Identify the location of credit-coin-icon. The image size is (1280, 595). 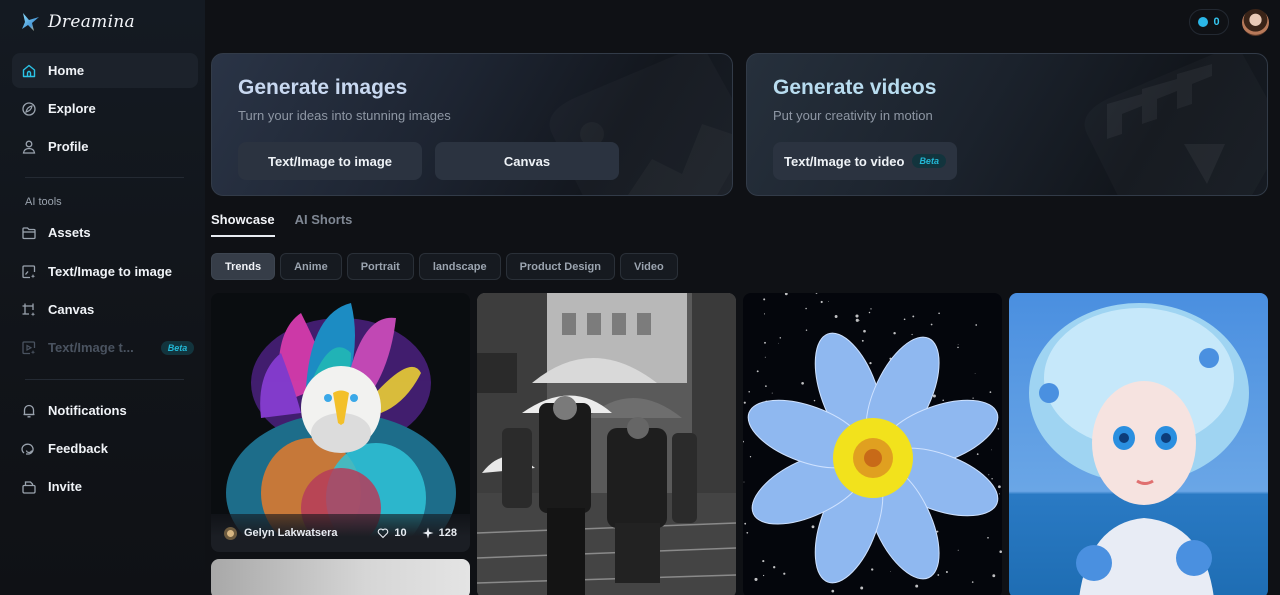
(1203, 22).